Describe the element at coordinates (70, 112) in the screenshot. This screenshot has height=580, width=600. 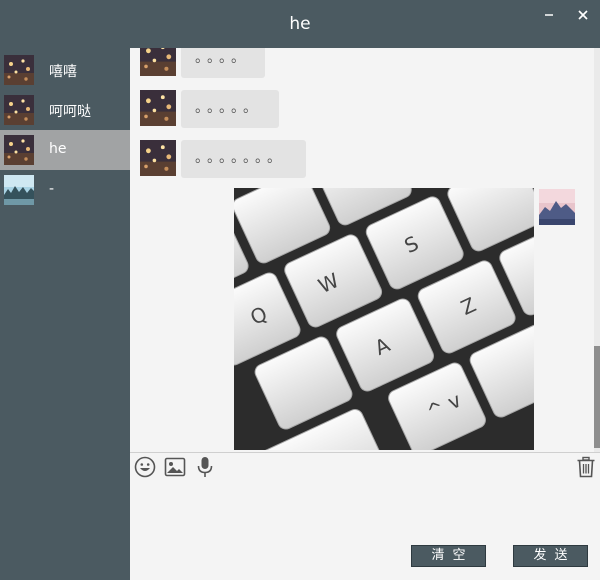
I see `contact-name: 呵呵哒` at that location.